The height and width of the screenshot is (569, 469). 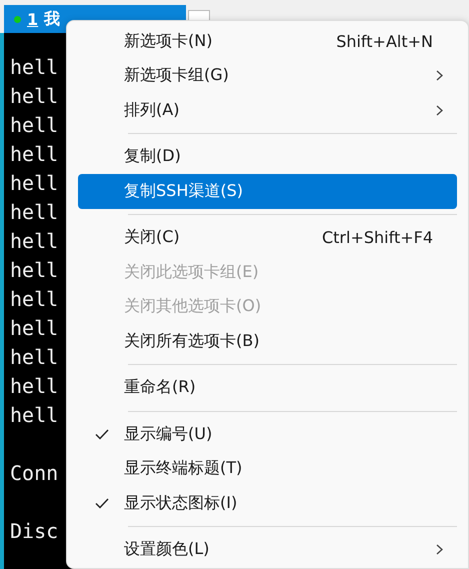 I want to click on menu-item-label: 复制SSH渠道(S), so click(x=184, y=191).